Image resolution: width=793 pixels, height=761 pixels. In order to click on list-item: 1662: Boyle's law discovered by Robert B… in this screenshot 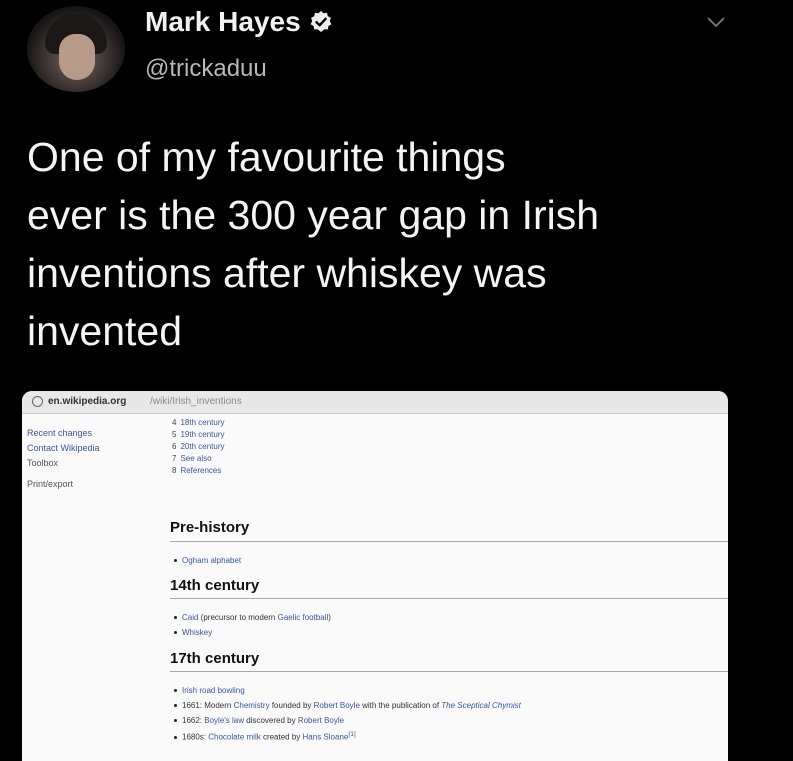, I will do `click(259, 720)`.